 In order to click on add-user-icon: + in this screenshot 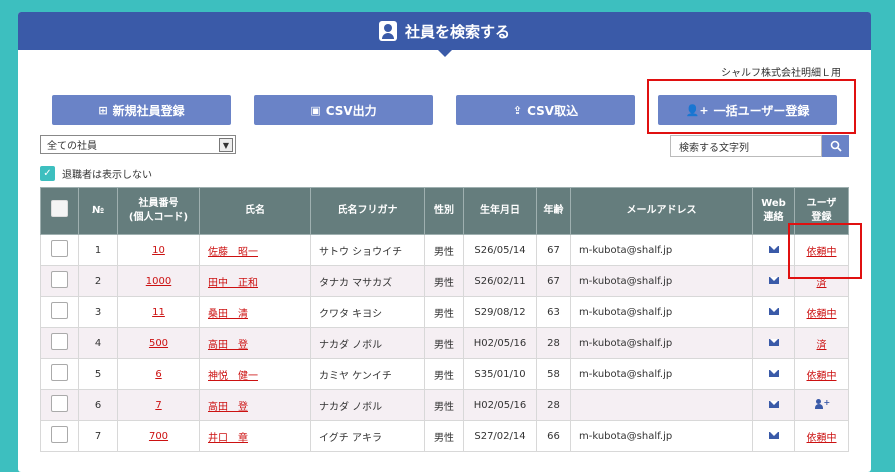, I will do `click(822, 403)`.